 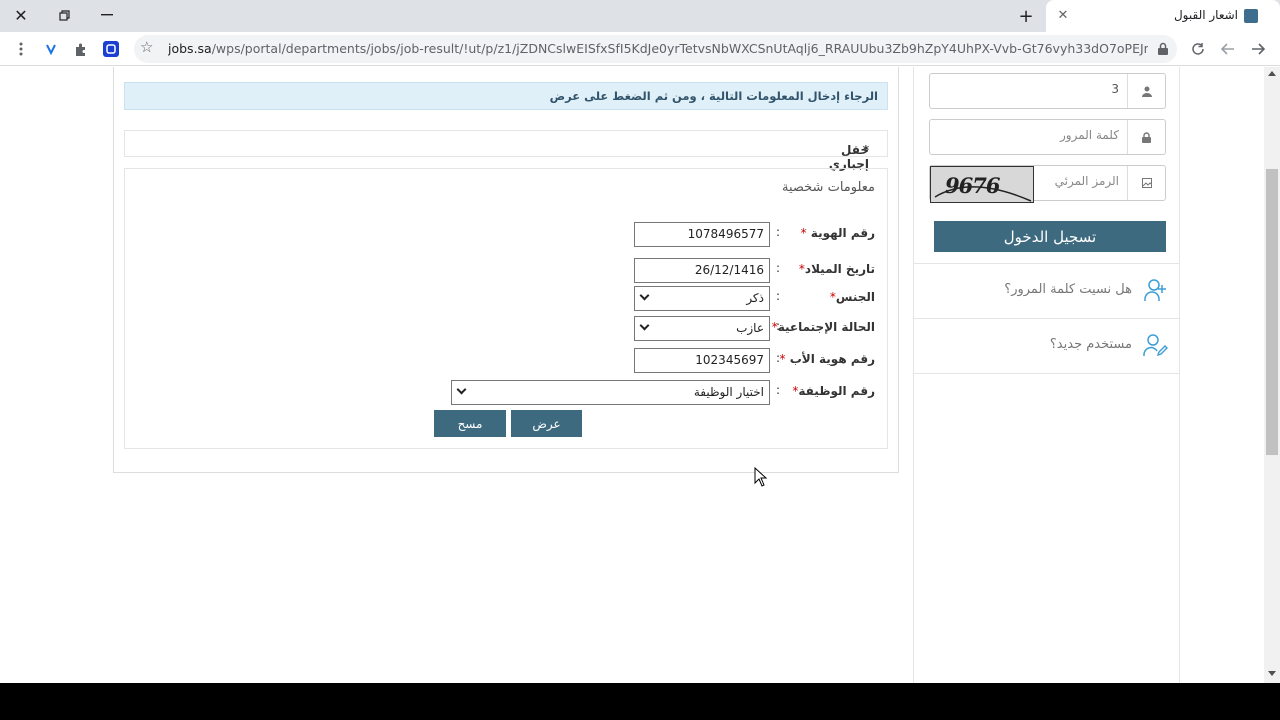 I want to click on scroll-thumb, so click(x=1272, y=312).